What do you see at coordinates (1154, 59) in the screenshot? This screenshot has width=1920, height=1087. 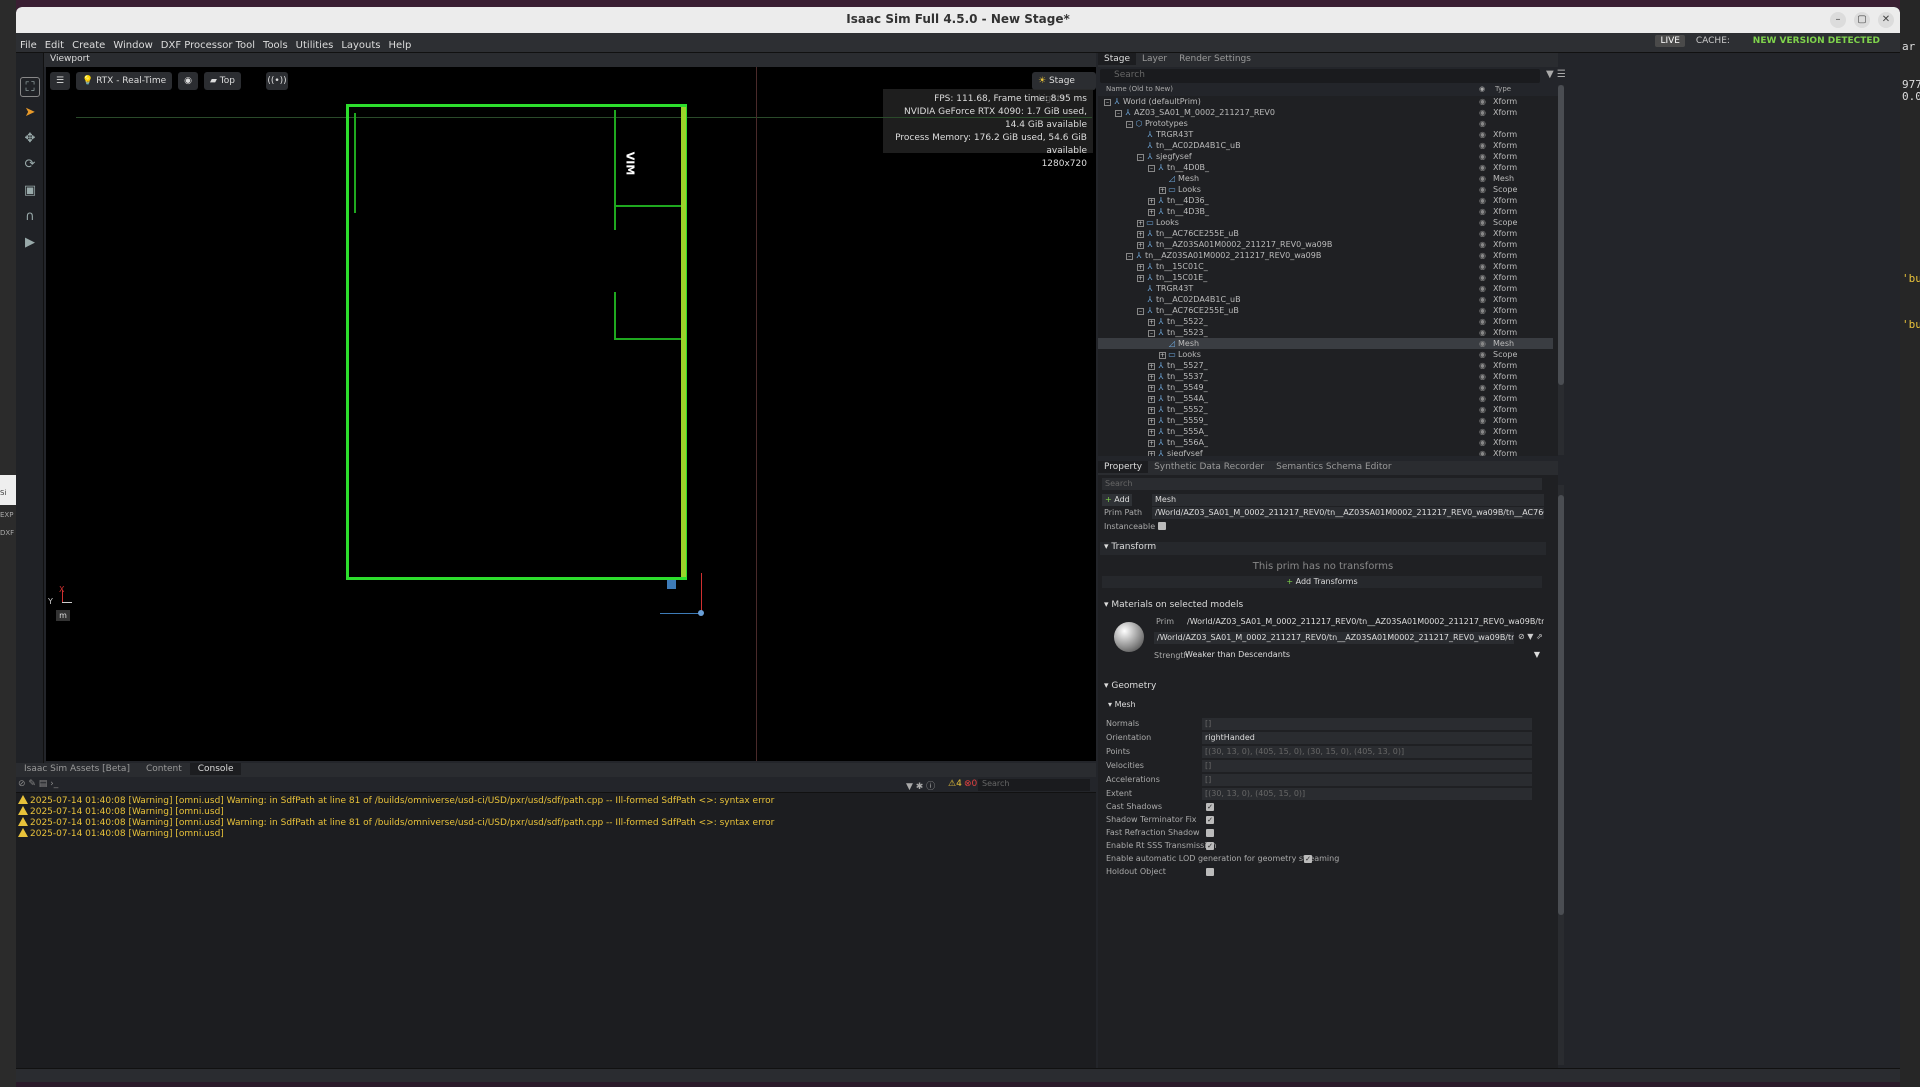 I see `tab-layer: Layer` at bounding box center [1154, 59].